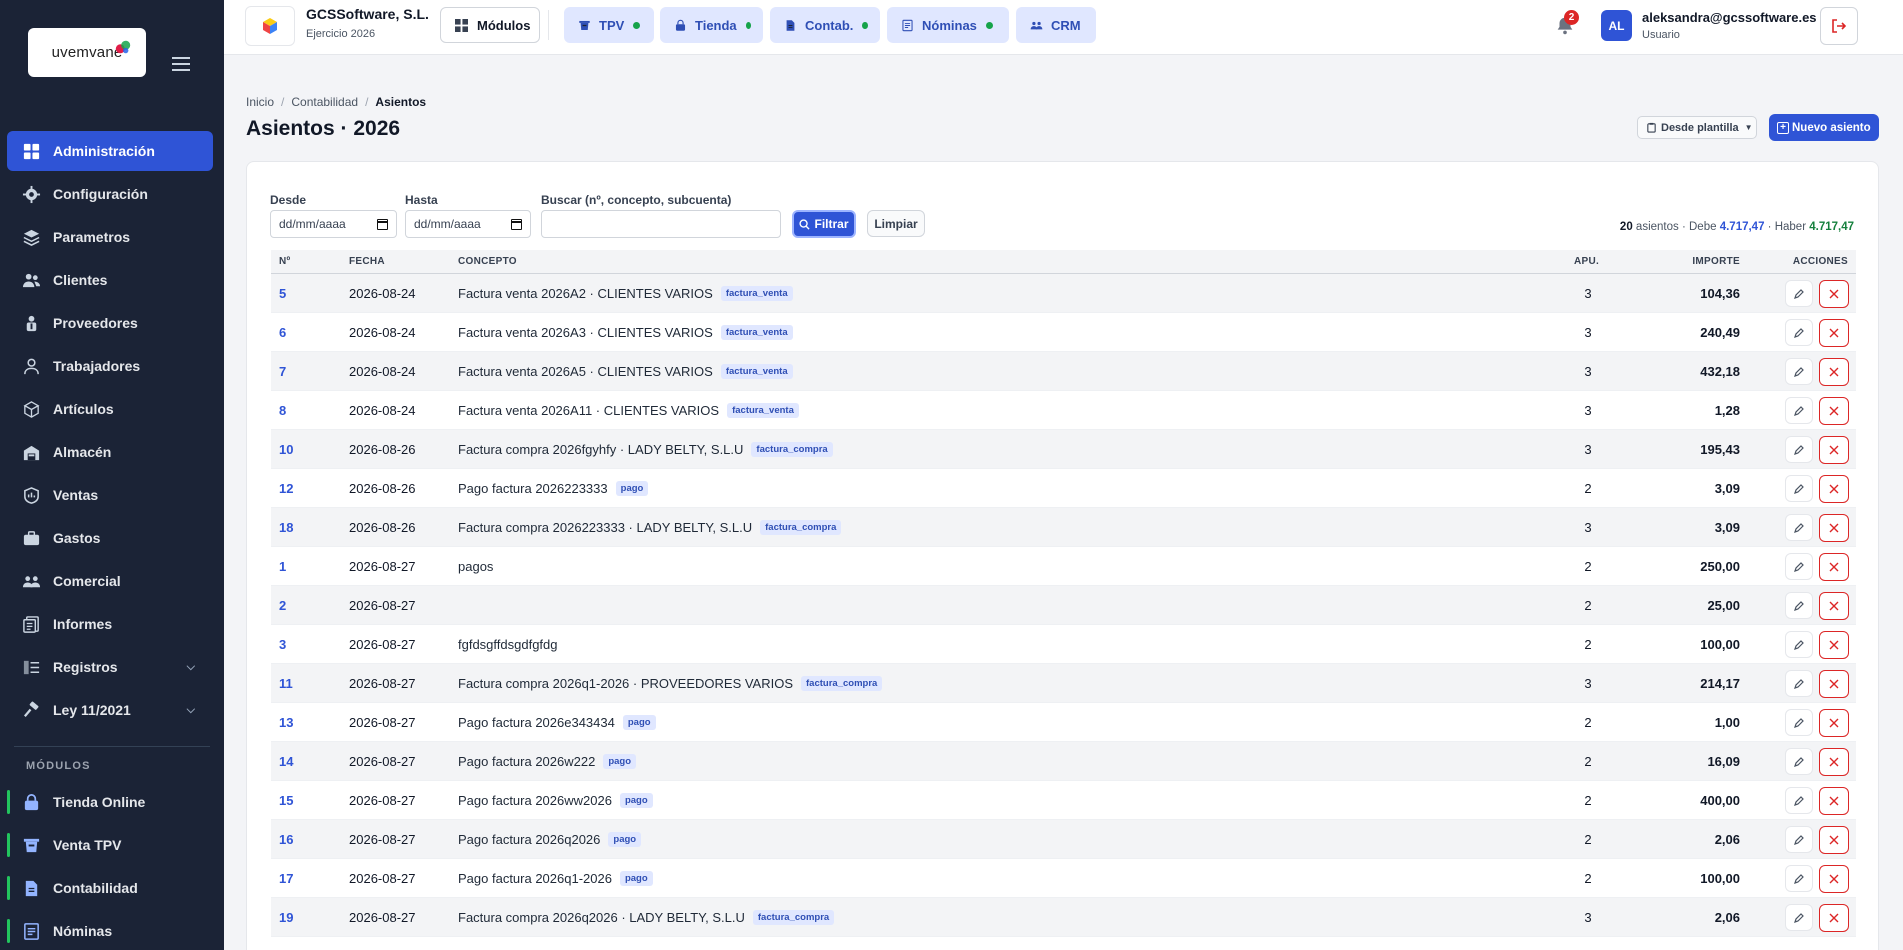 The image size is (1903, 950). What do you see at coordinates (286, 683) in the screenshot?
I see `entry-number-link: 11` at bounding box center [286, 683].